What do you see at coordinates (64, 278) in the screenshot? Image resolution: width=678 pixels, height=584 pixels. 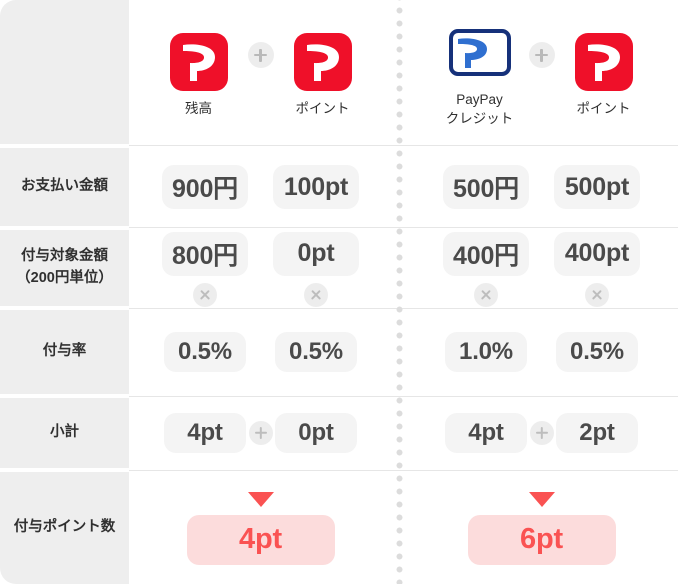 I see `row-label-subtext: （200円単位）` at bounding box center [64, 278].